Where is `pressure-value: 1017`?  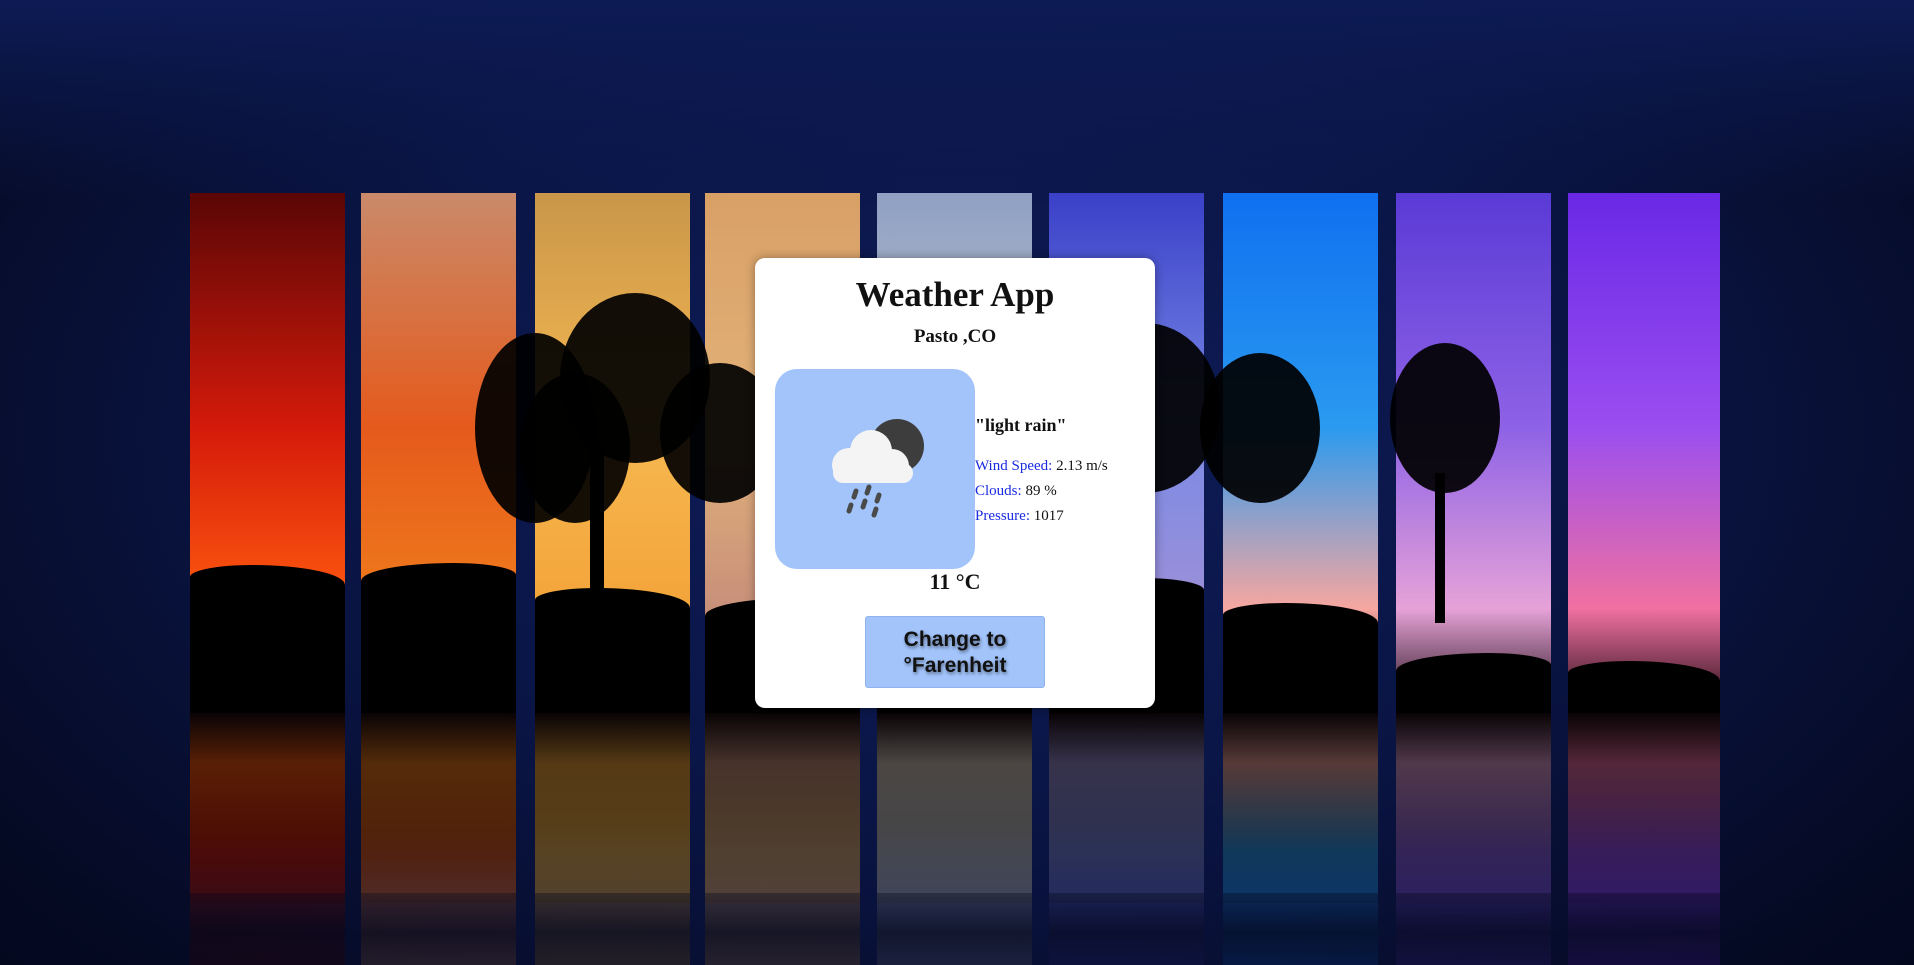
pressure-value: 1017 is located at coordinates (1048, 516).